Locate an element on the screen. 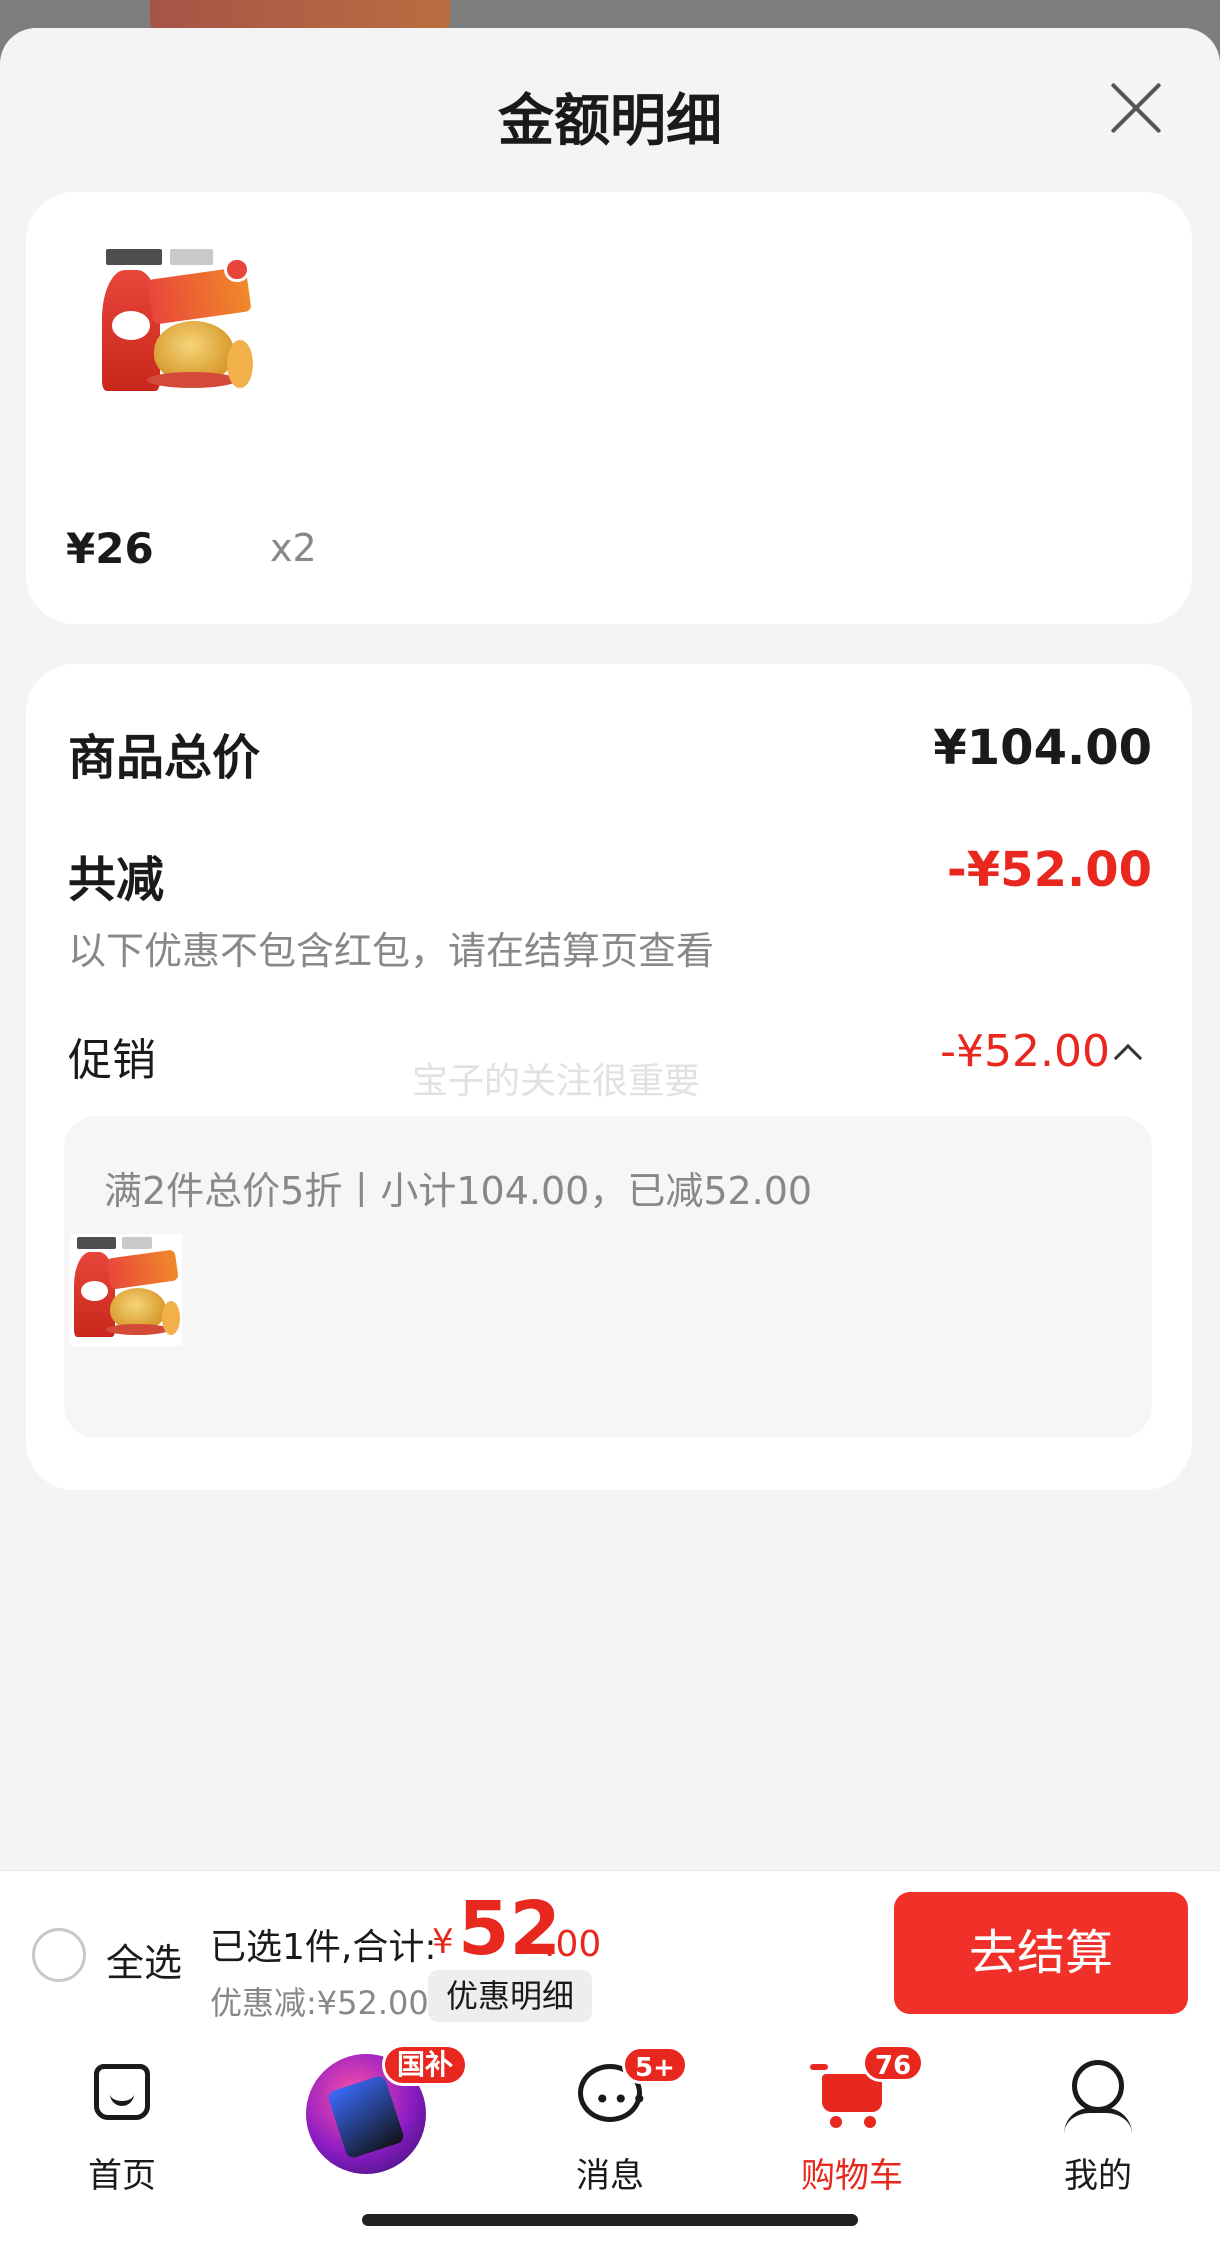 Image resolution: width=1220 pixels, height=2251 pixels. tab-home: 首页 is located at coordinates (122, 2128).